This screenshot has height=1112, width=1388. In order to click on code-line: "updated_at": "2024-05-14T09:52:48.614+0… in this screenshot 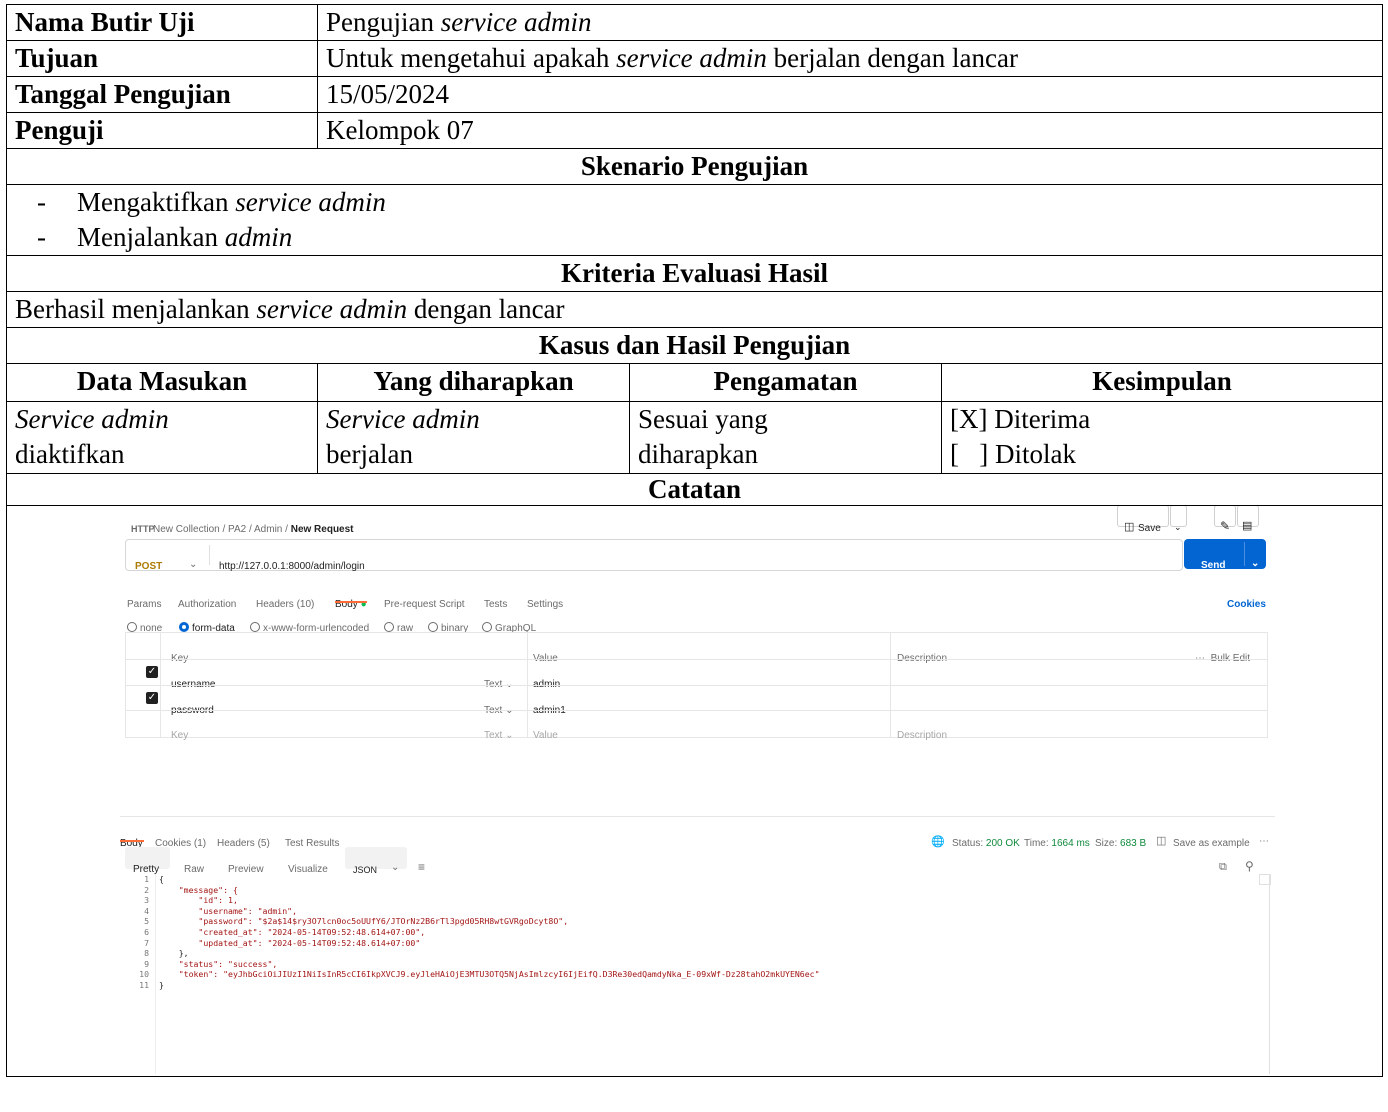, I will do `click(290, 942)`.